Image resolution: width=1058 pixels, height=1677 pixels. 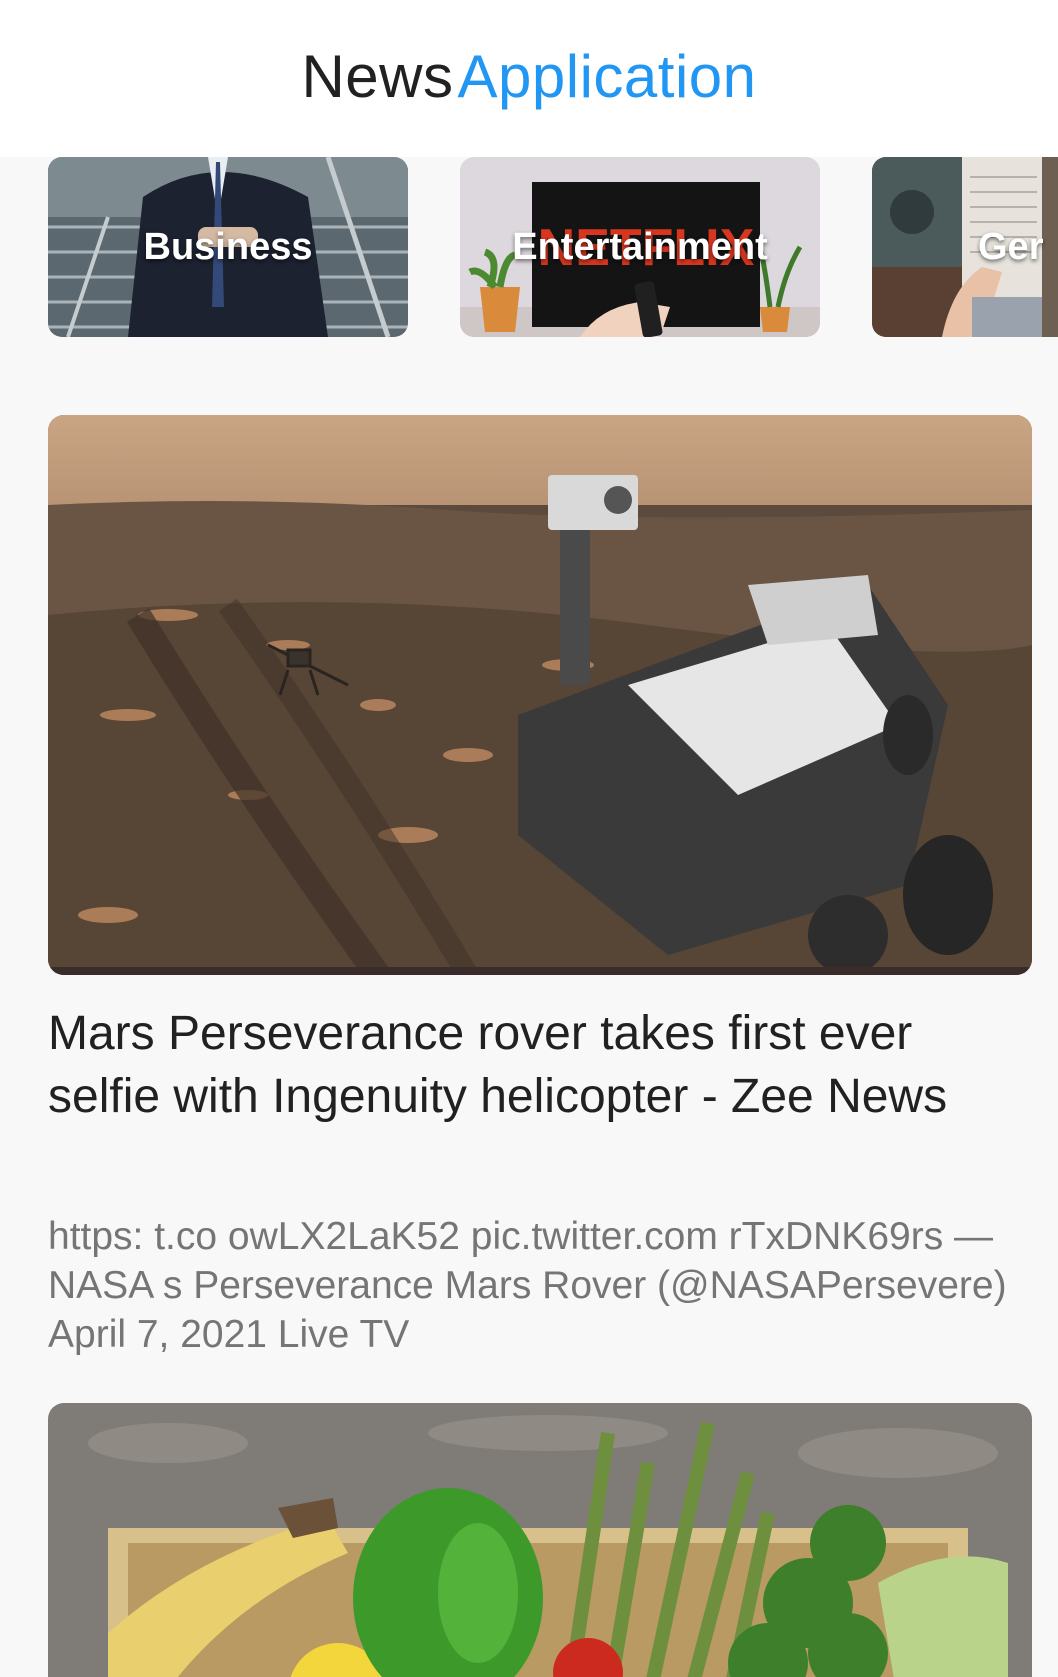 I want to click on app-title: News Application, so click(x=528, y=76).